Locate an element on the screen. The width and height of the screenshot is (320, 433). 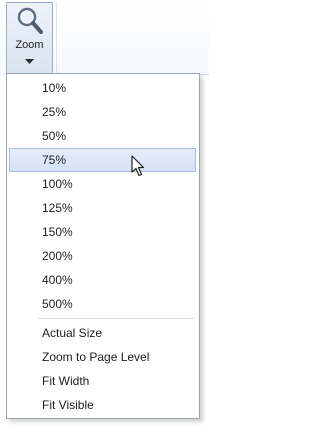
zoom-menu-item-400: 400% is located at coordinates (103, 280).